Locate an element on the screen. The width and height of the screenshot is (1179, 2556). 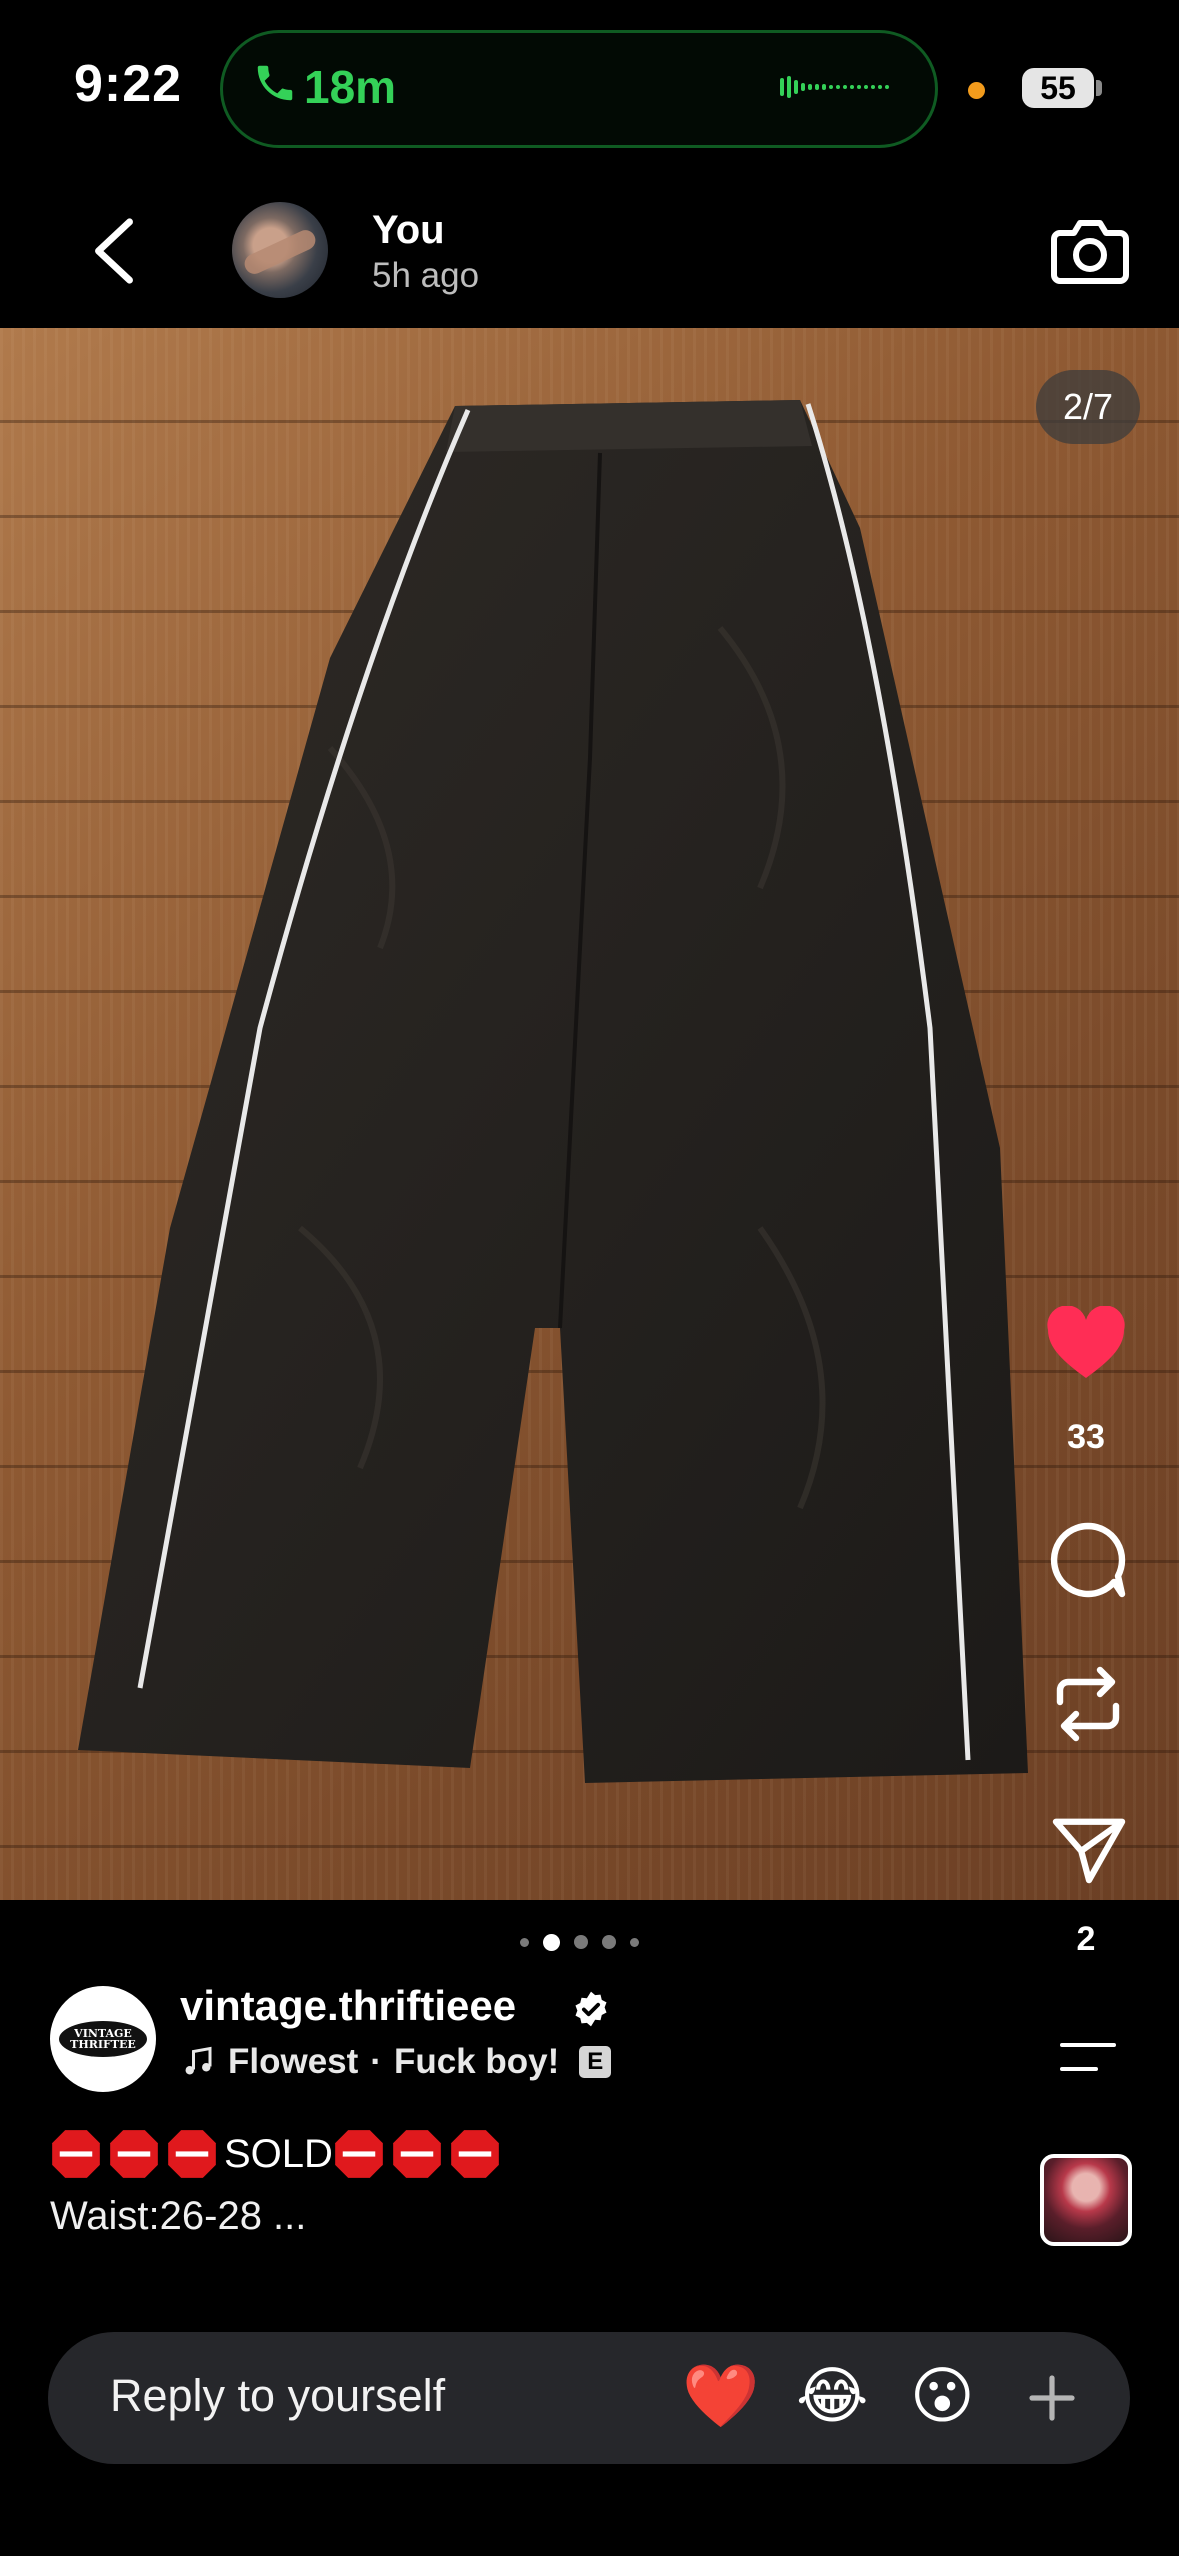
carousel-dot-active is located at coordinates (551, 1942).